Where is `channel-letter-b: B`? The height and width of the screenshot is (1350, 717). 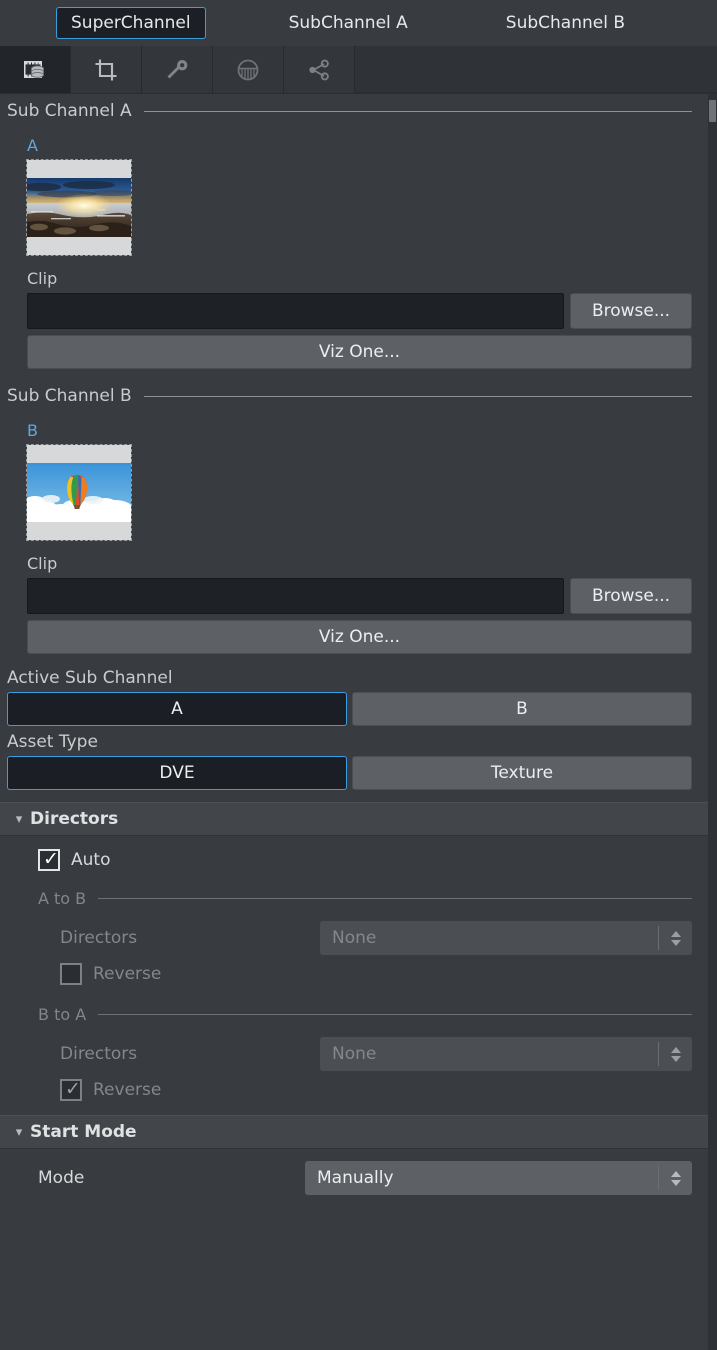 channel-letter-b: B is located at coordinates (32, 430).